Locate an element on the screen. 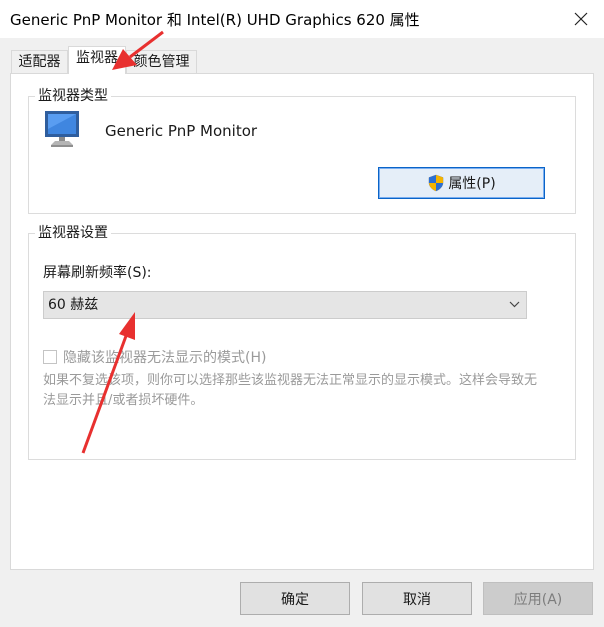  monitor-name: Generic PnP Monitor is located at coordinates (181, 131).